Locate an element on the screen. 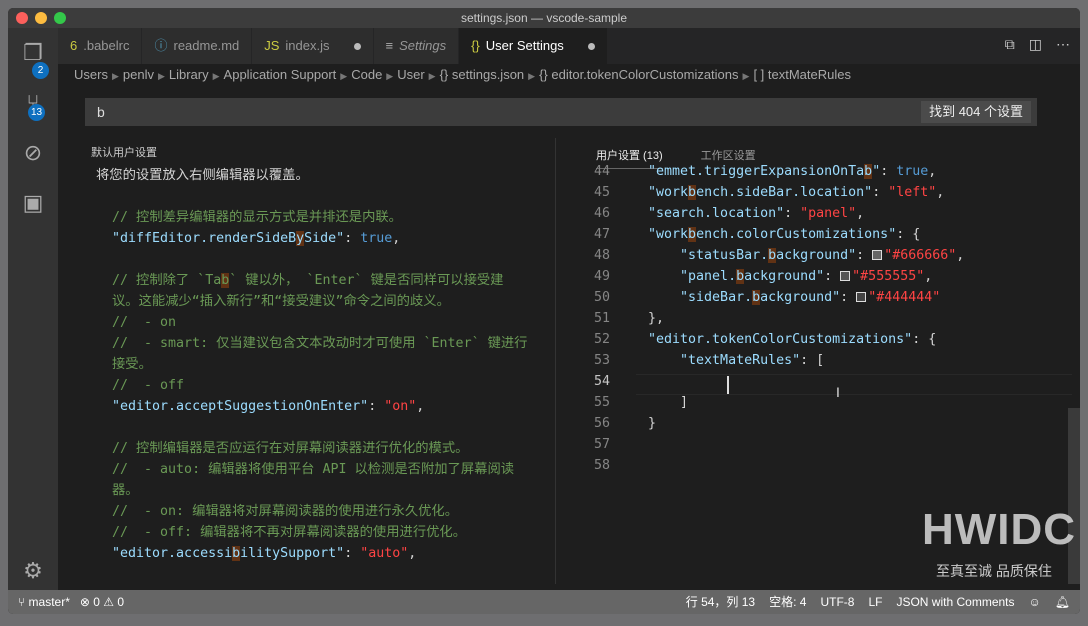  code-line: // - smart: 仅当建议包含文本改动时才可使用 `Enter` 键进行 is located at coordinates (311, 343).